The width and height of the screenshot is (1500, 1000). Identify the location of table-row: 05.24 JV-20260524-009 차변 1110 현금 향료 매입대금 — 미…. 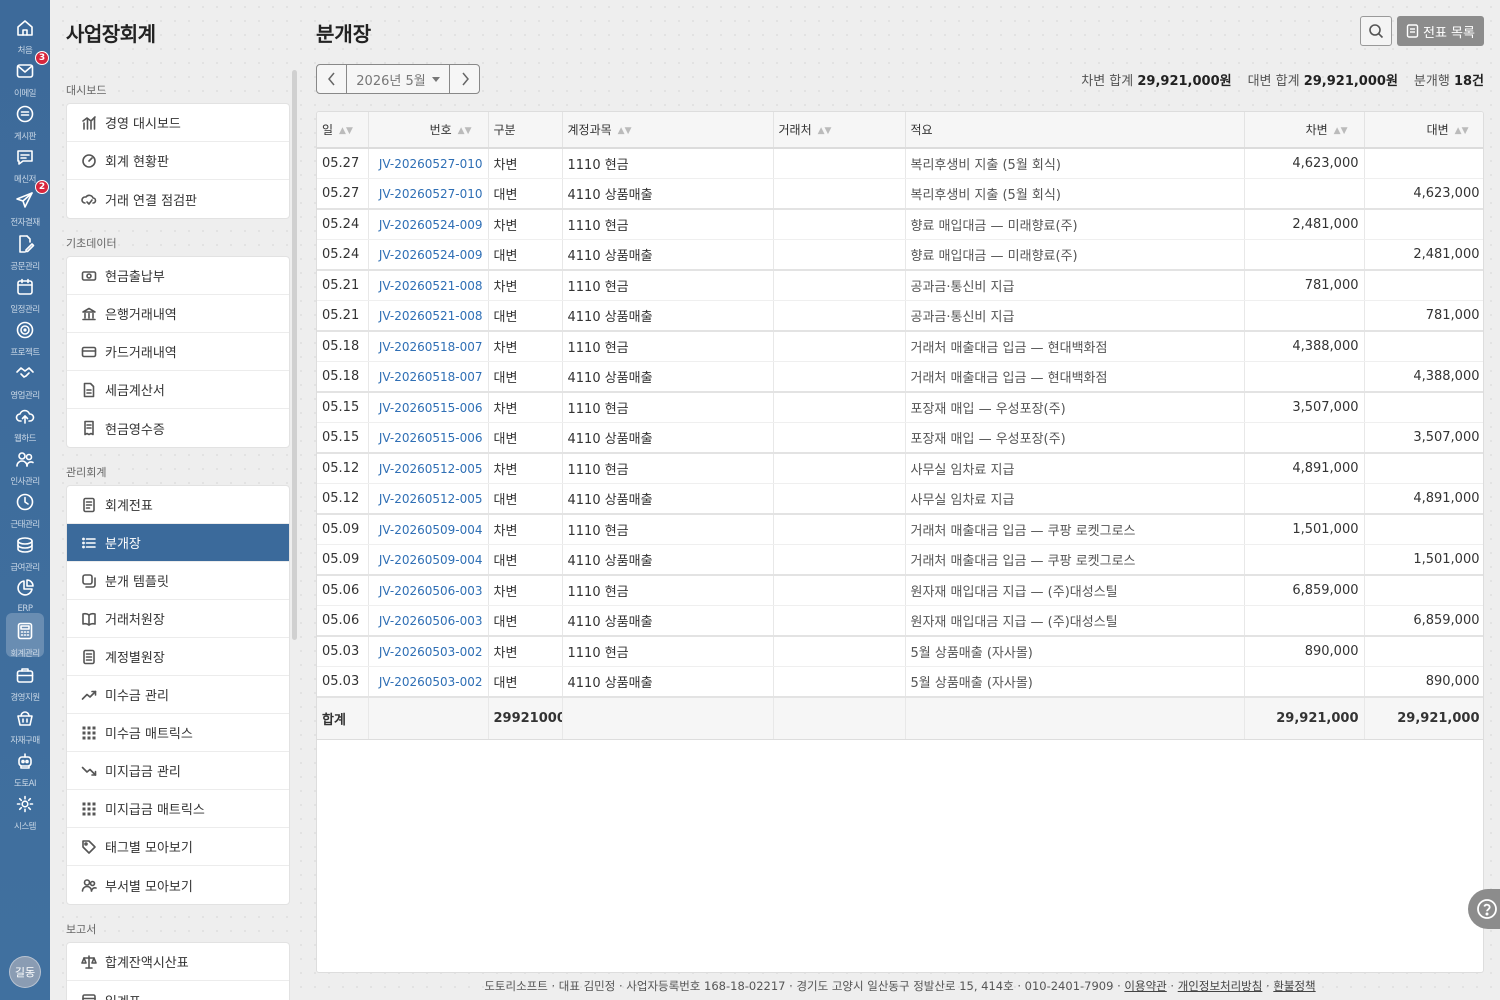
(900, 224).